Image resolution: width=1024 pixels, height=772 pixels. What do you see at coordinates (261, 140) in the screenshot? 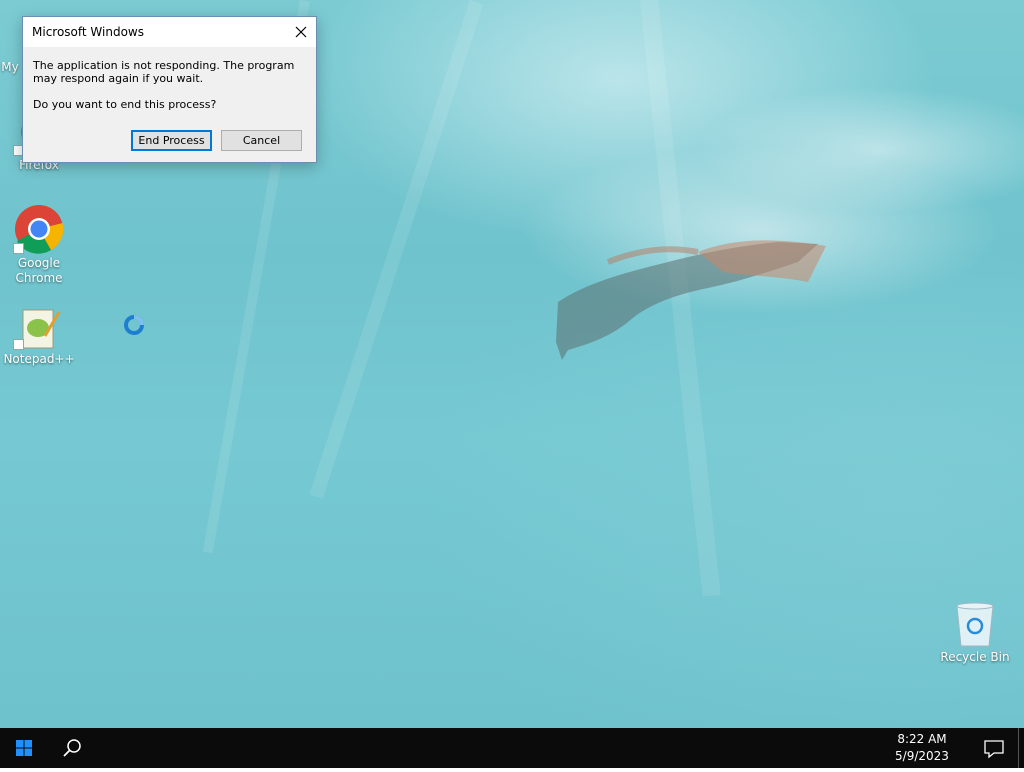
I see `cancel-button: Cancel` at bounding box center [261, 140].